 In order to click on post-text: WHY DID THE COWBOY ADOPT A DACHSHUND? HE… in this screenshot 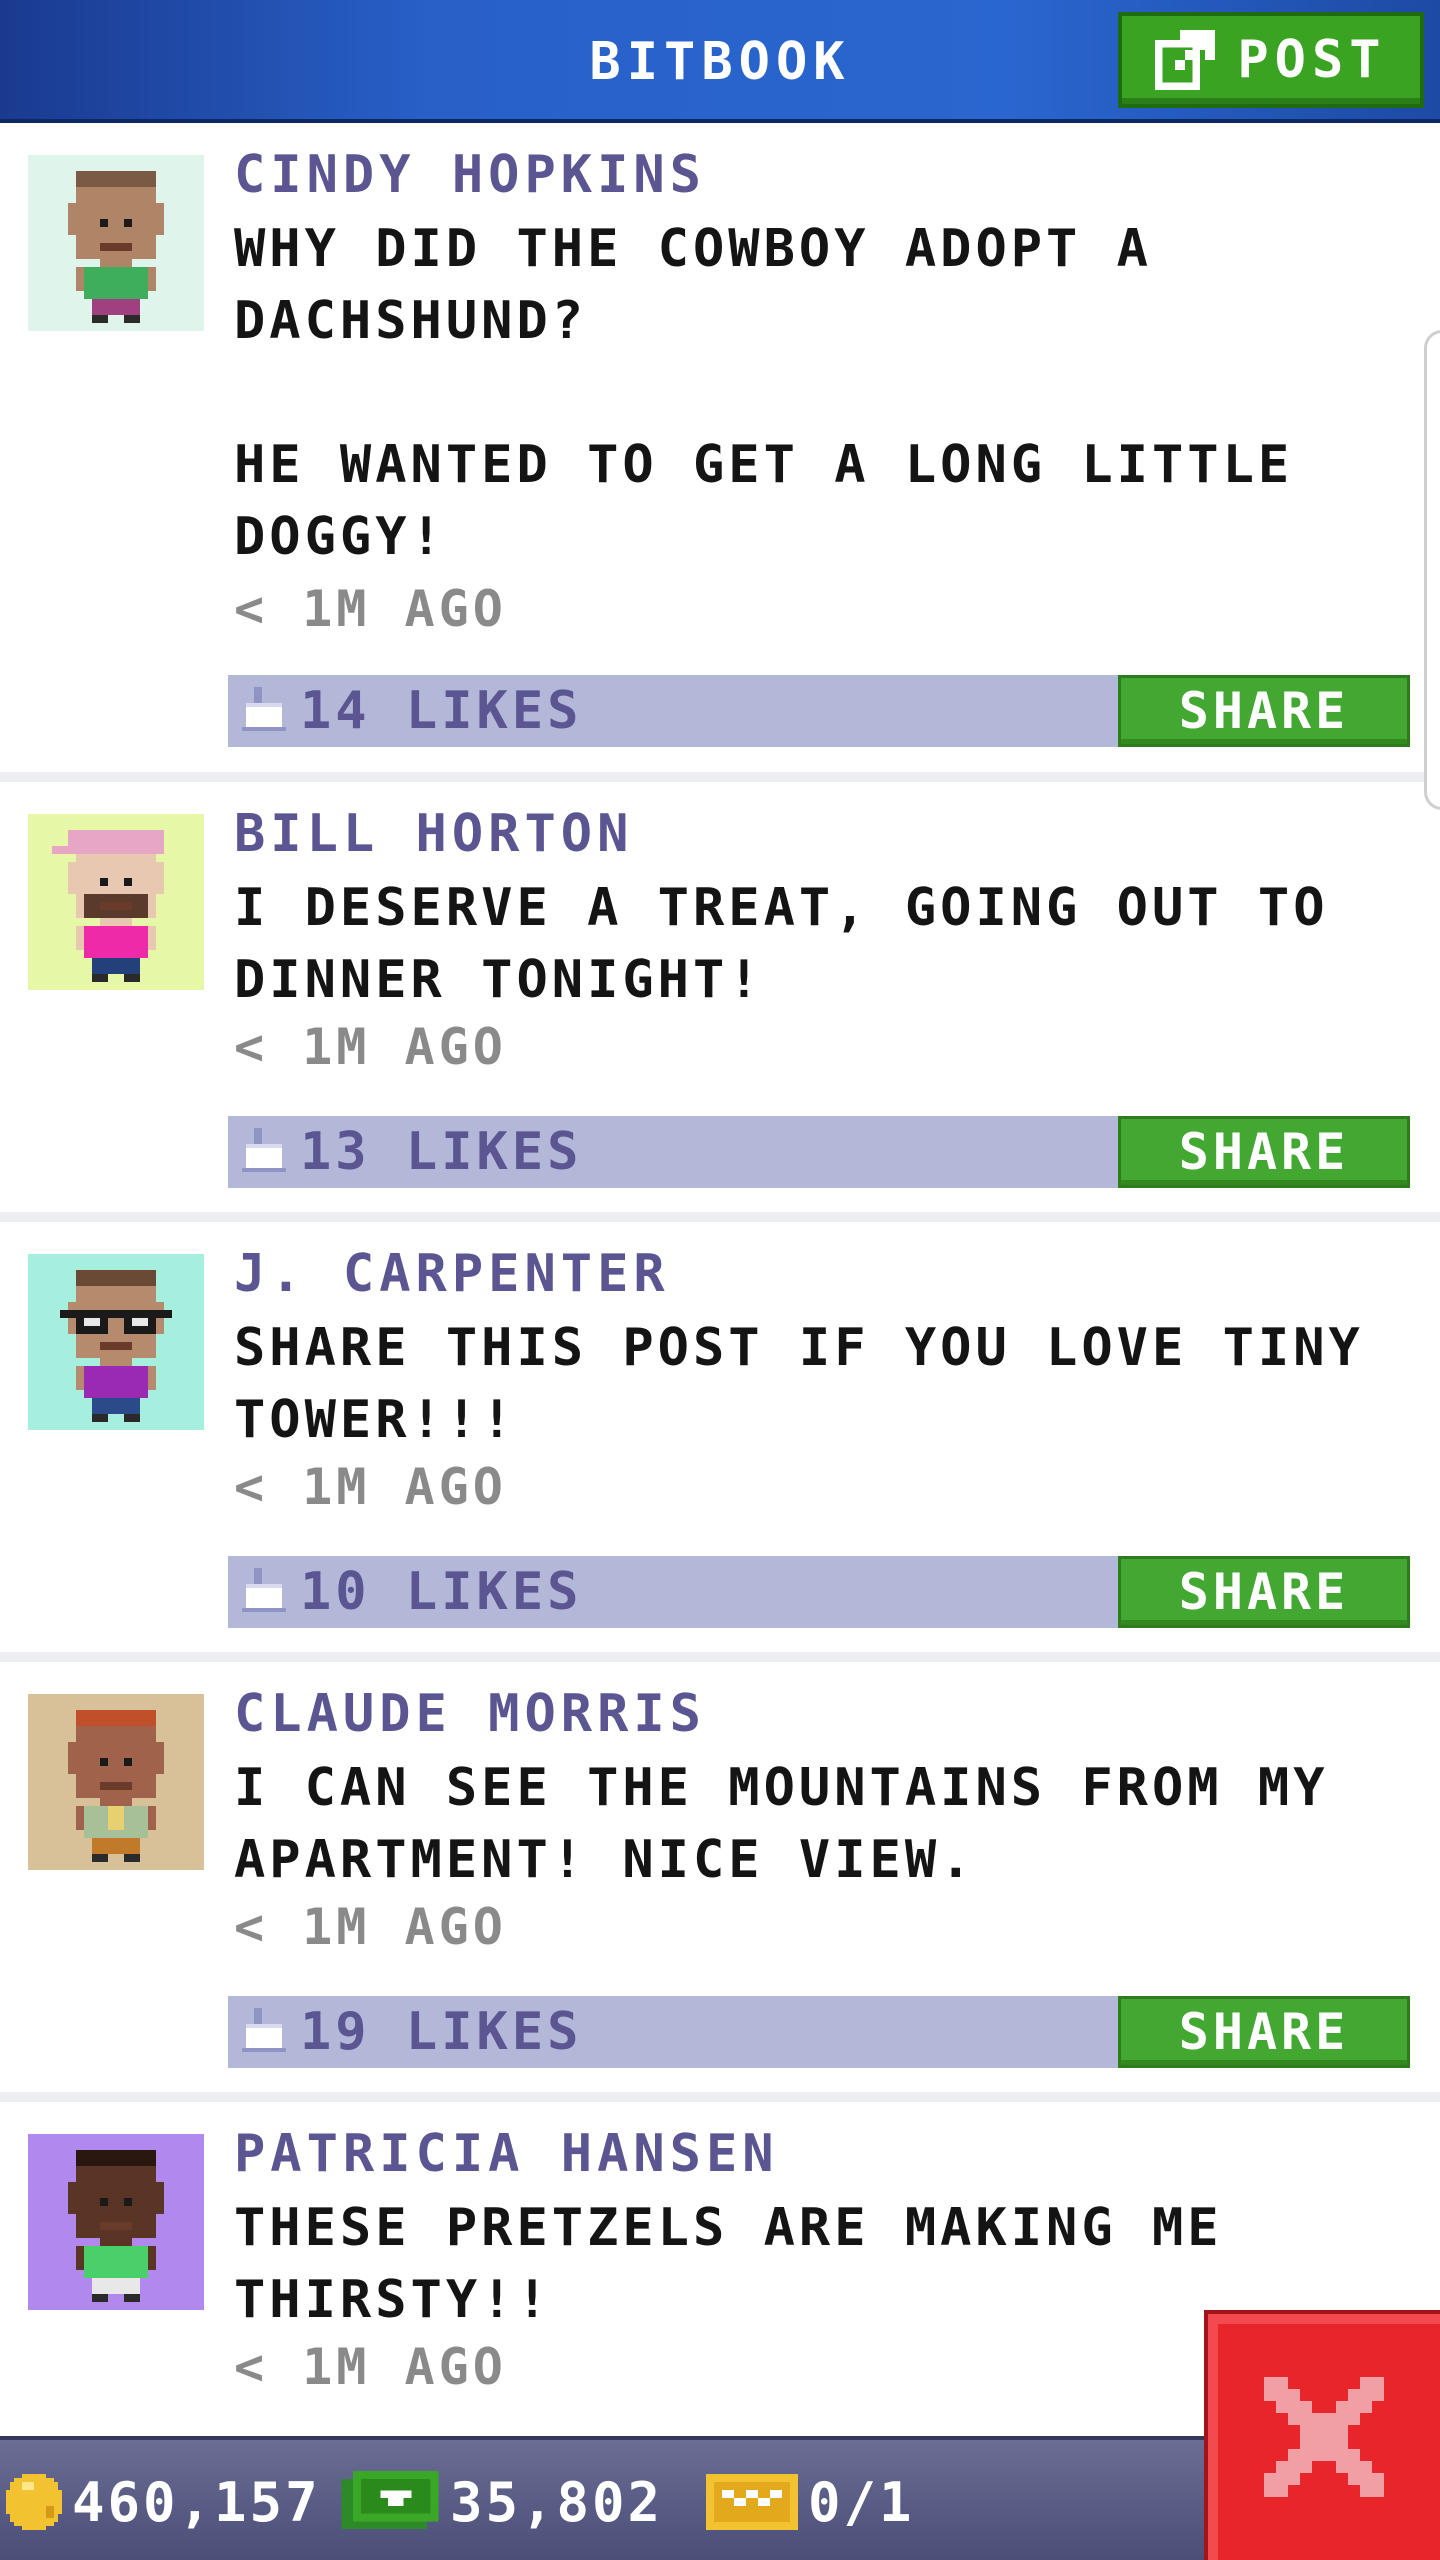, I will do `click(764, 393)`.